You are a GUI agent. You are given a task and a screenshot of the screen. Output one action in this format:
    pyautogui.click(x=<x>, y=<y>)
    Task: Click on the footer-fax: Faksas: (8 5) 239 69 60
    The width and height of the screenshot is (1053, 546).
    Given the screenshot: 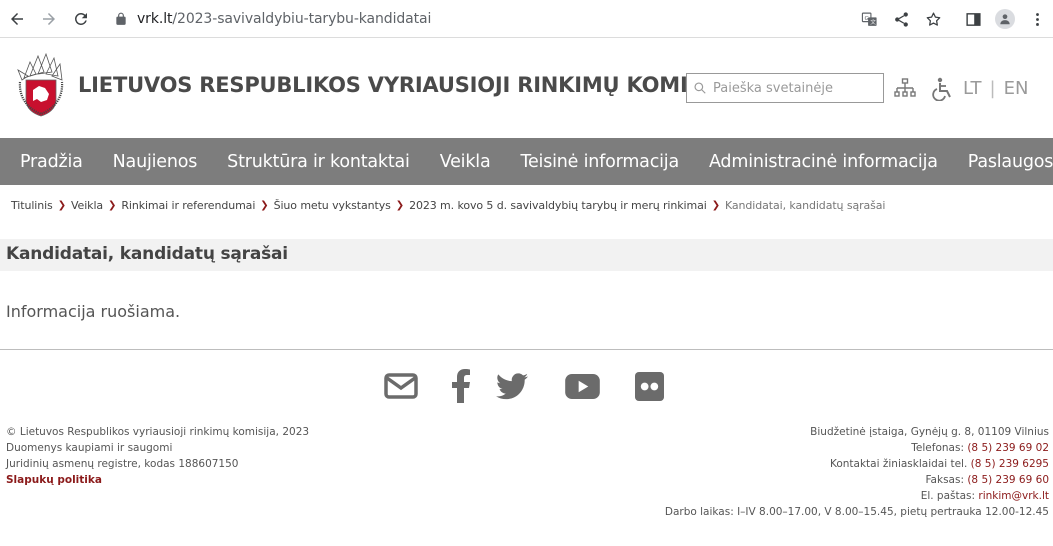 What is the action you would take?
    pyautogui.click(x=857, y=480)
    